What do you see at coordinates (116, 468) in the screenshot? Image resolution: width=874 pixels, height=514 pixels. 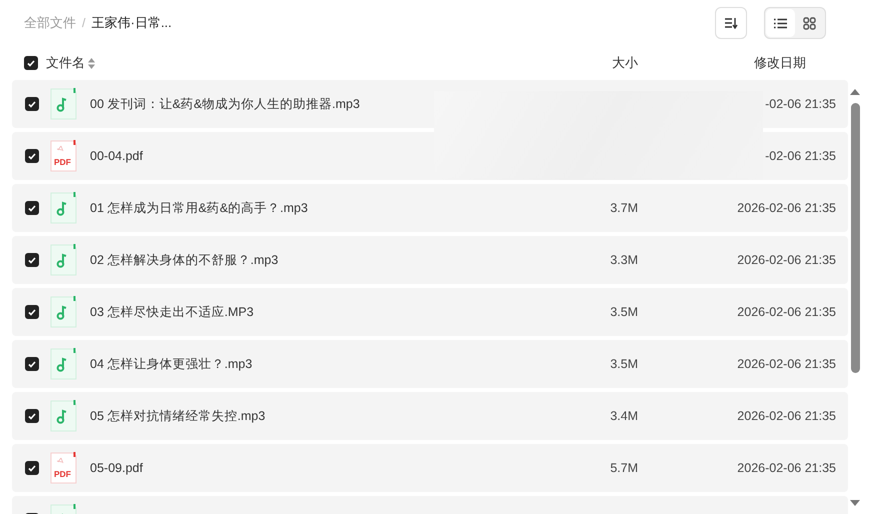 I see `file-name: 05-09.pdf` at bounding box center [116, 468].